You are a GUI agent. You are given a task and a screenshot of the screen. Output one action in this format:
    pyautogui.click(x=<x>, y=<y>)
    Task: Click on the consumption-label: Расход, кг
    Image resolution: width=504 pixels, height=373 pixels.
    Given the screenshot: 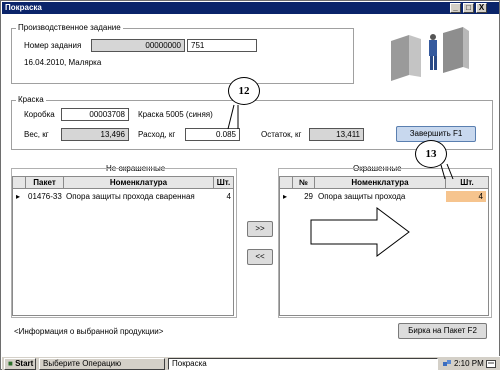 What is the action you would take?
    pyautogui.click(x=157, y=134)
    